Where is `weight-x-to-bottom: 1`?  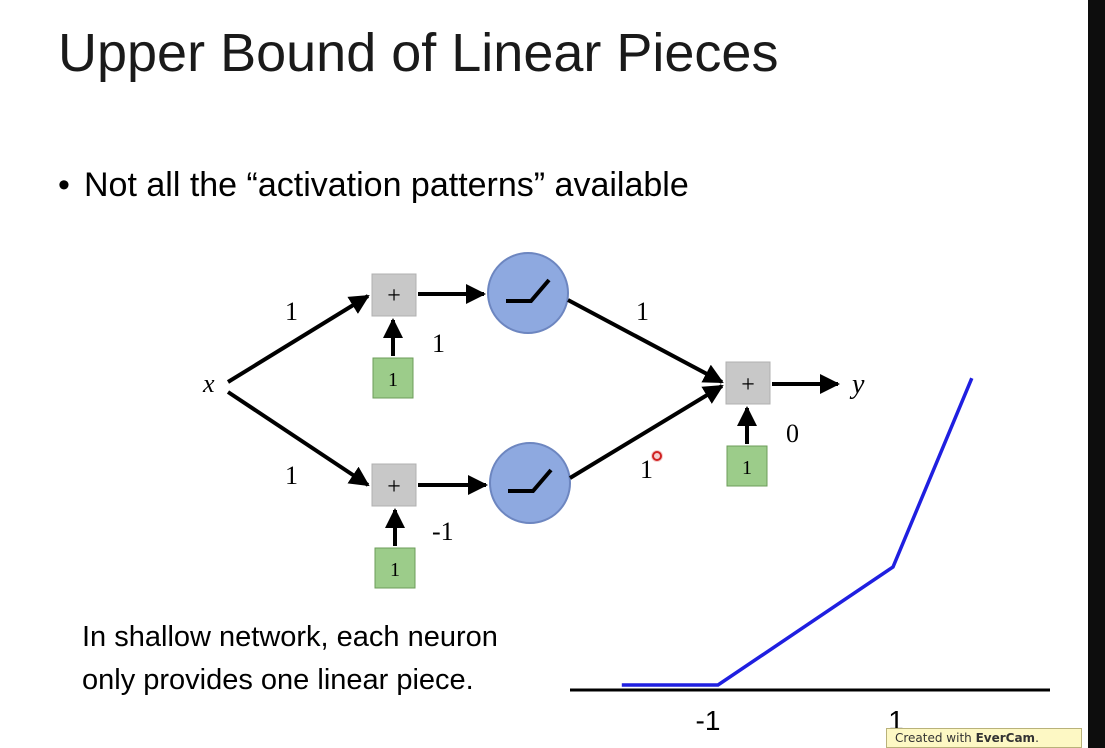
weight-x-to-bottom: 1 is located at coordinates (291, 475).